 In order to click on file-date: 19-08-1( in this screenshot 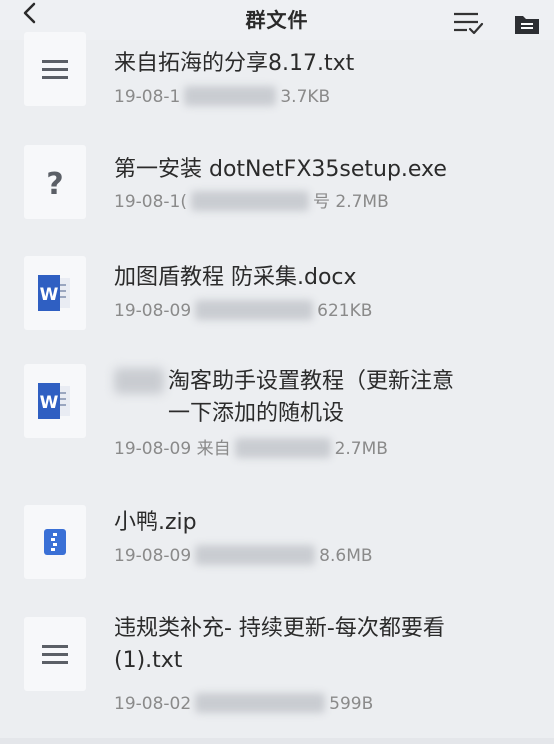, I will do `click(150, 202)`.